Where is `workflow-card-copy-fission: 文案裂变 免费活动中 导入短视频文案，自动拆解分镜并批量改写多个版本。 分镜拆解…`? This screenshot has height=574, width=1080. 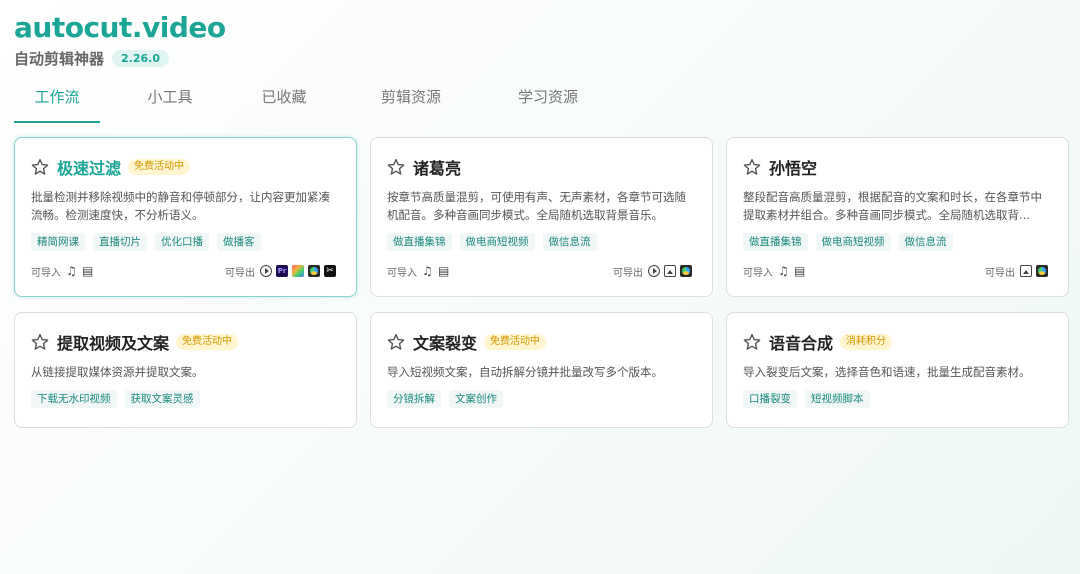
workflow-card-copy-fission: 文案裂变 免费活动中 导入短视频文案，自动拆解分镜并批量改写多个版本。 分镜拆解… is located at coordinates (541, 370).